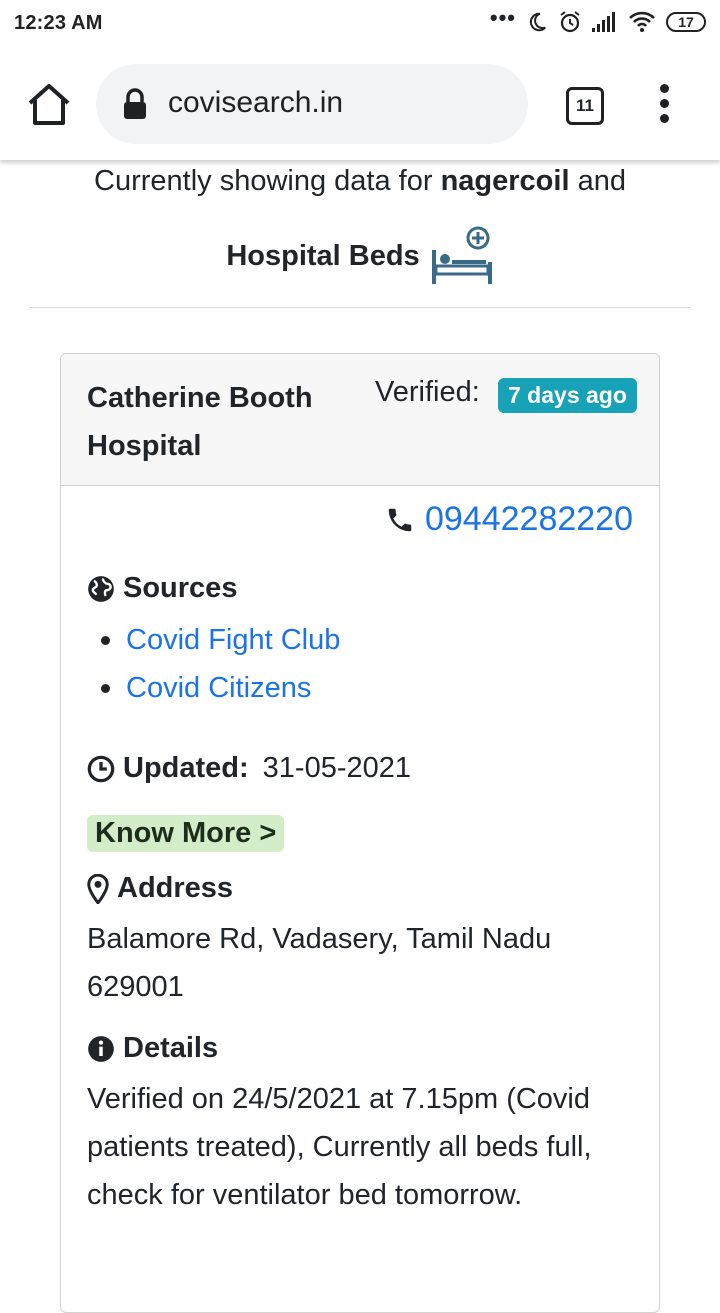 The image size is (720, 1313). What do you see at coordinates (537, 22) in the screenshot?
I see `moon-icon` at bounding box center [537, 22].